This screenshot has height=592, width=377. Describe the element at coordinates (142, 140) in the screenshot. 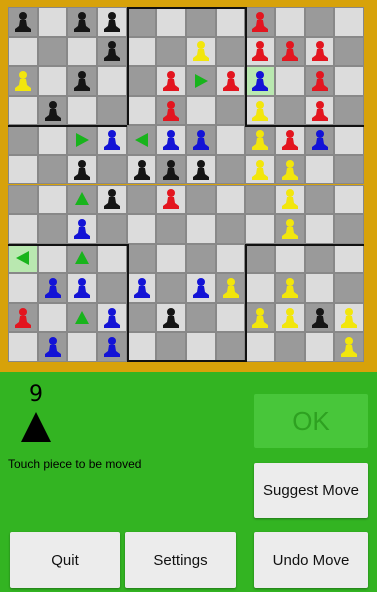

I see `green-arrow-left-icon` at that location.